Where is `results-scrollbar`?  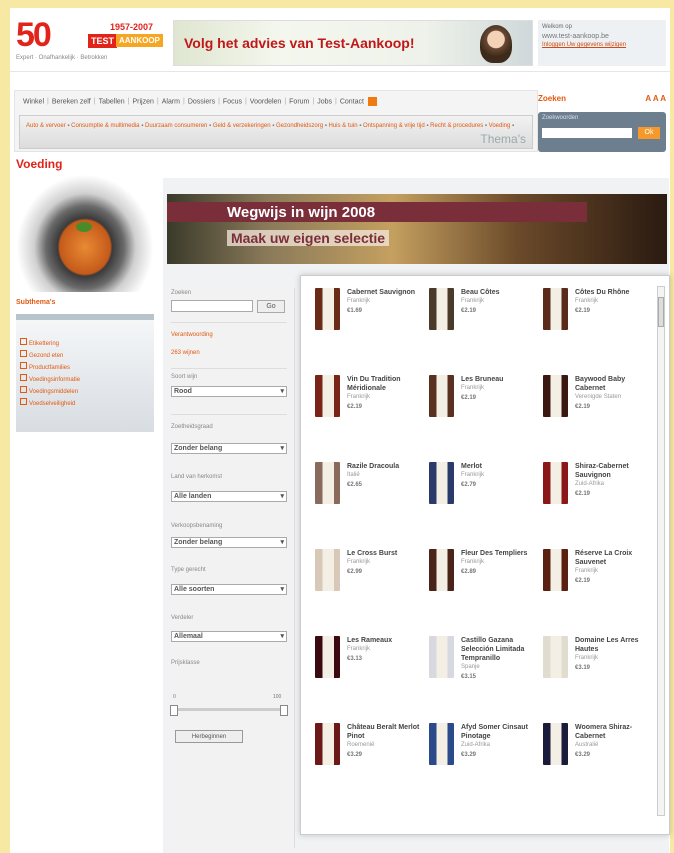
results-scrollbar is located at coordinates (661, 551).